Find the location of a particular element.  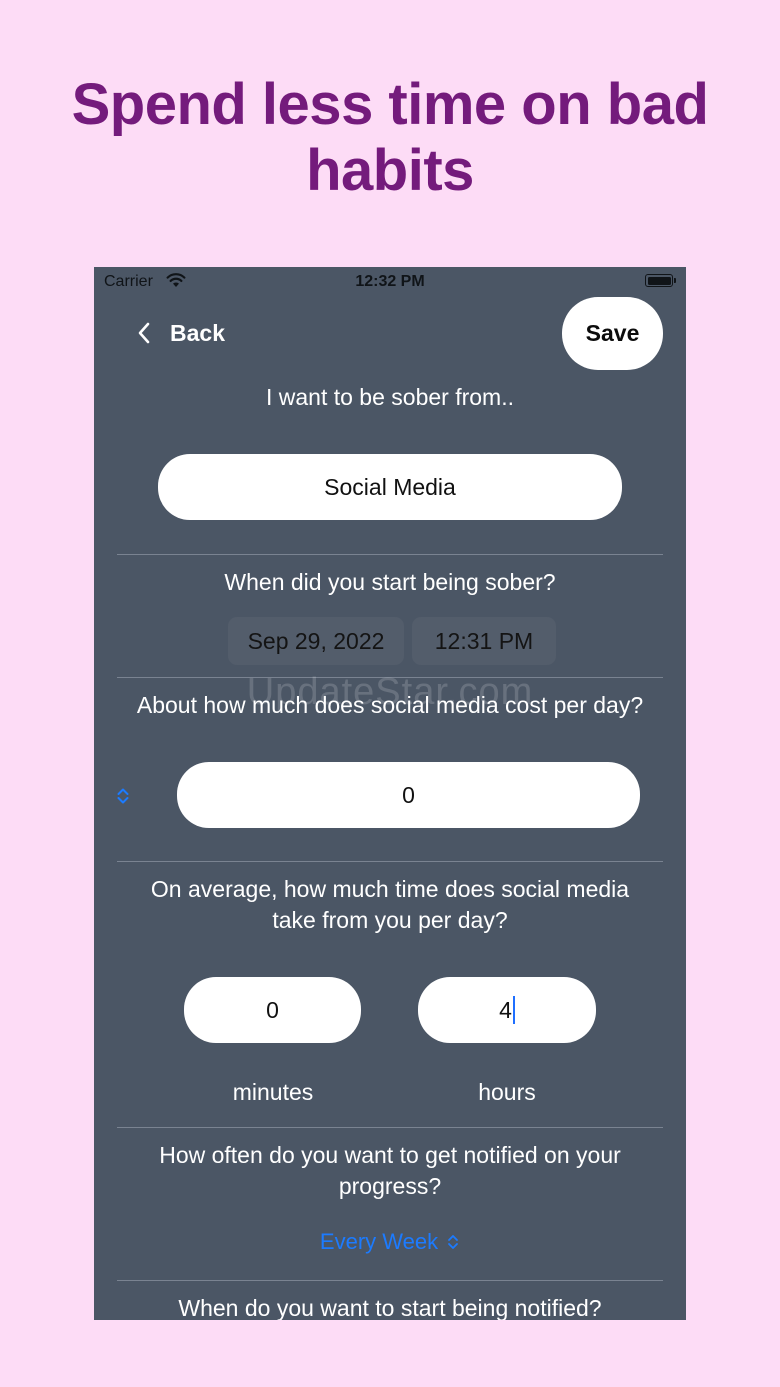

minutes-input: 0 is located at coordinates (272, 1010).